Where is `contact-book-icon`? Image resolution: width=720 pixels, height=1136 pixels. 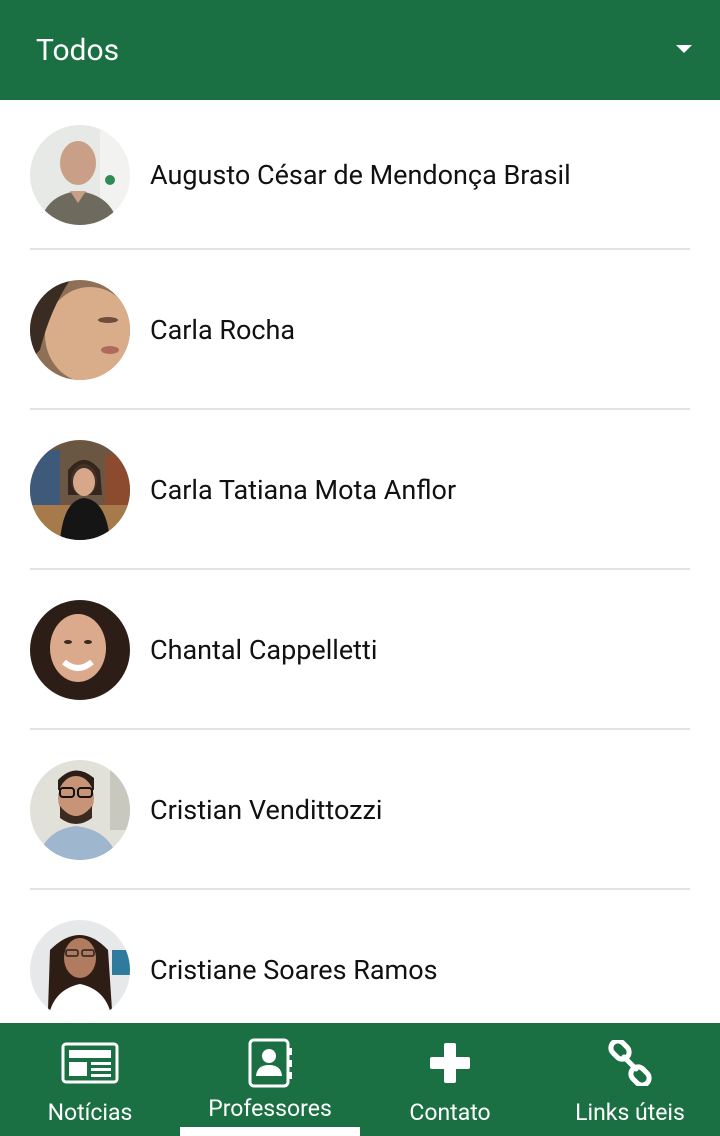
contact-book-icon is located at coordinates (270, 1063).